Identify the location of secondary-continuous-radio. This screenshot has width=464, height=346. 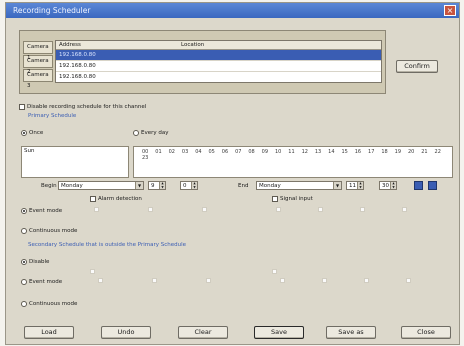
(24, 304).